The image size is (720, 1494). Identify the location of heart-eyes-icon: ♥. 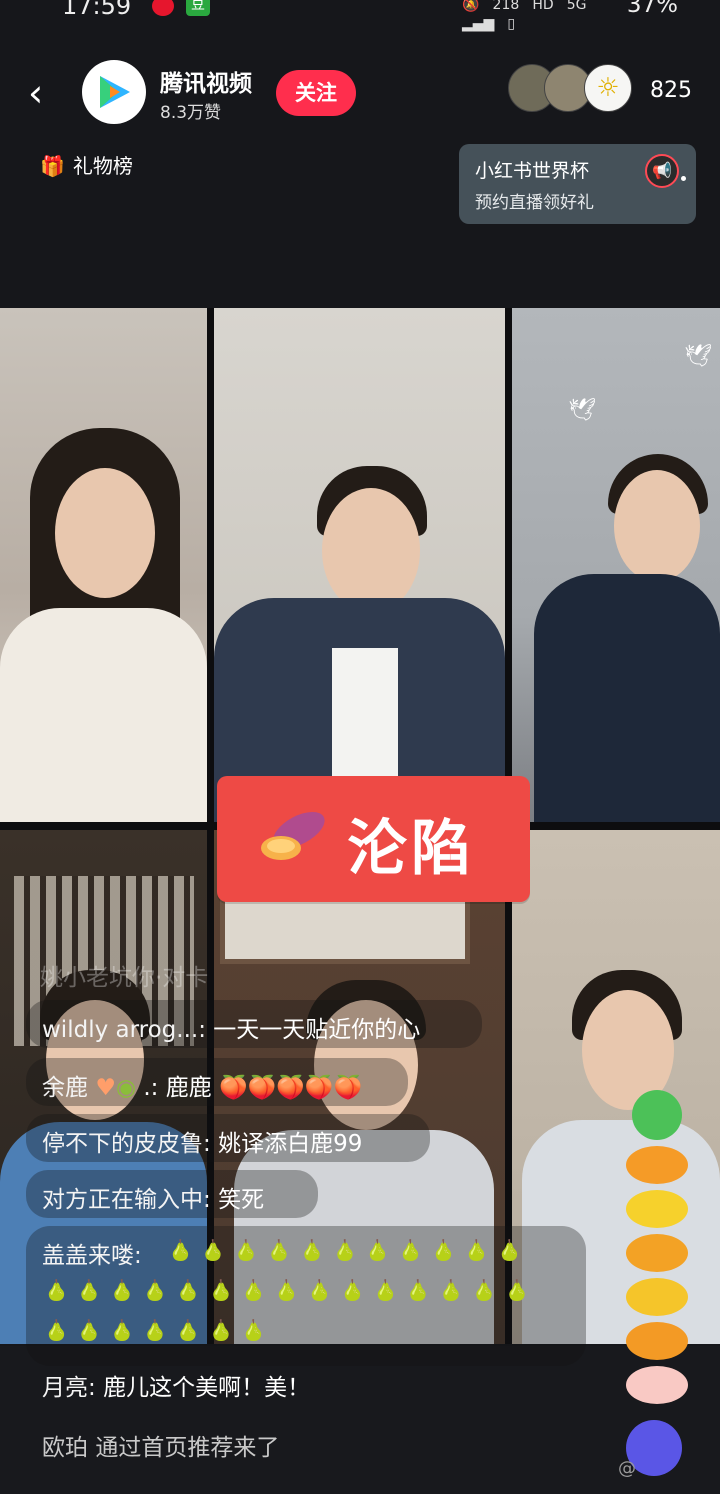
(105, 1088).